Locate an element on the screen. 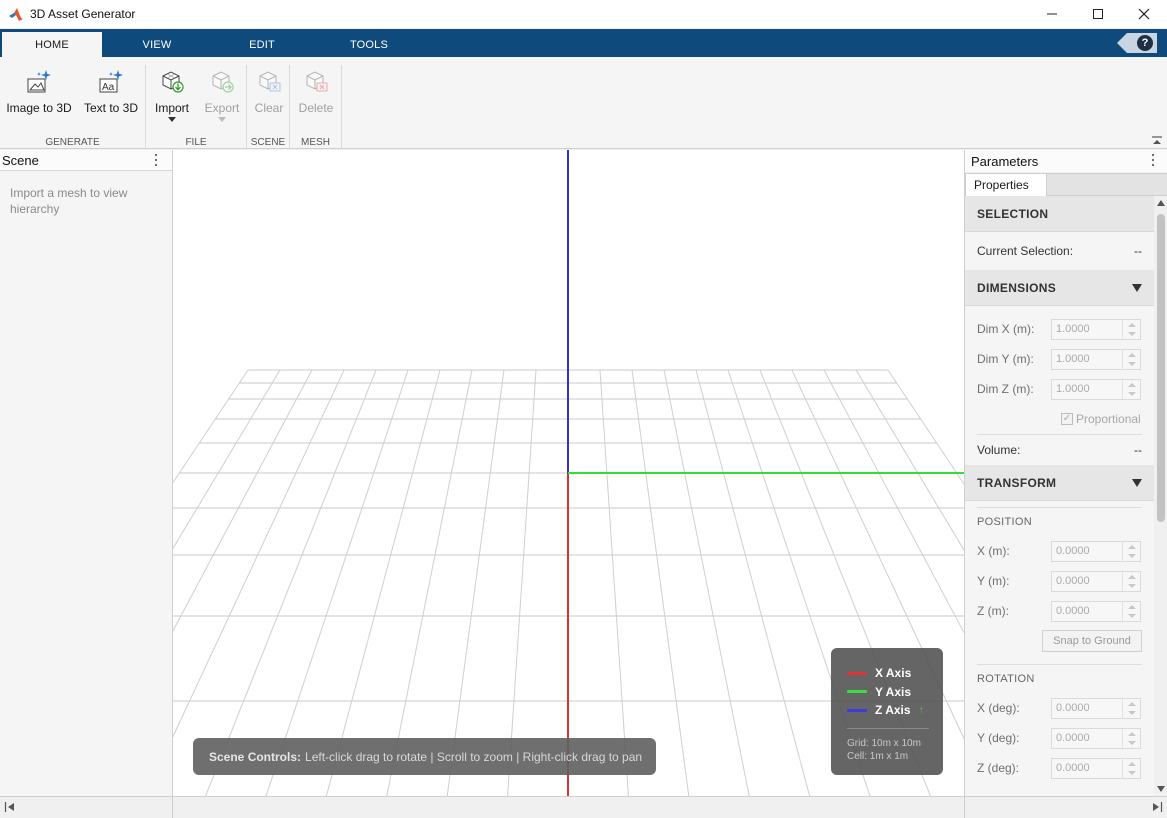 This screenshot has height=818, width=1167. legend-x-axis: X Axis is located at coordinates (895, 673).